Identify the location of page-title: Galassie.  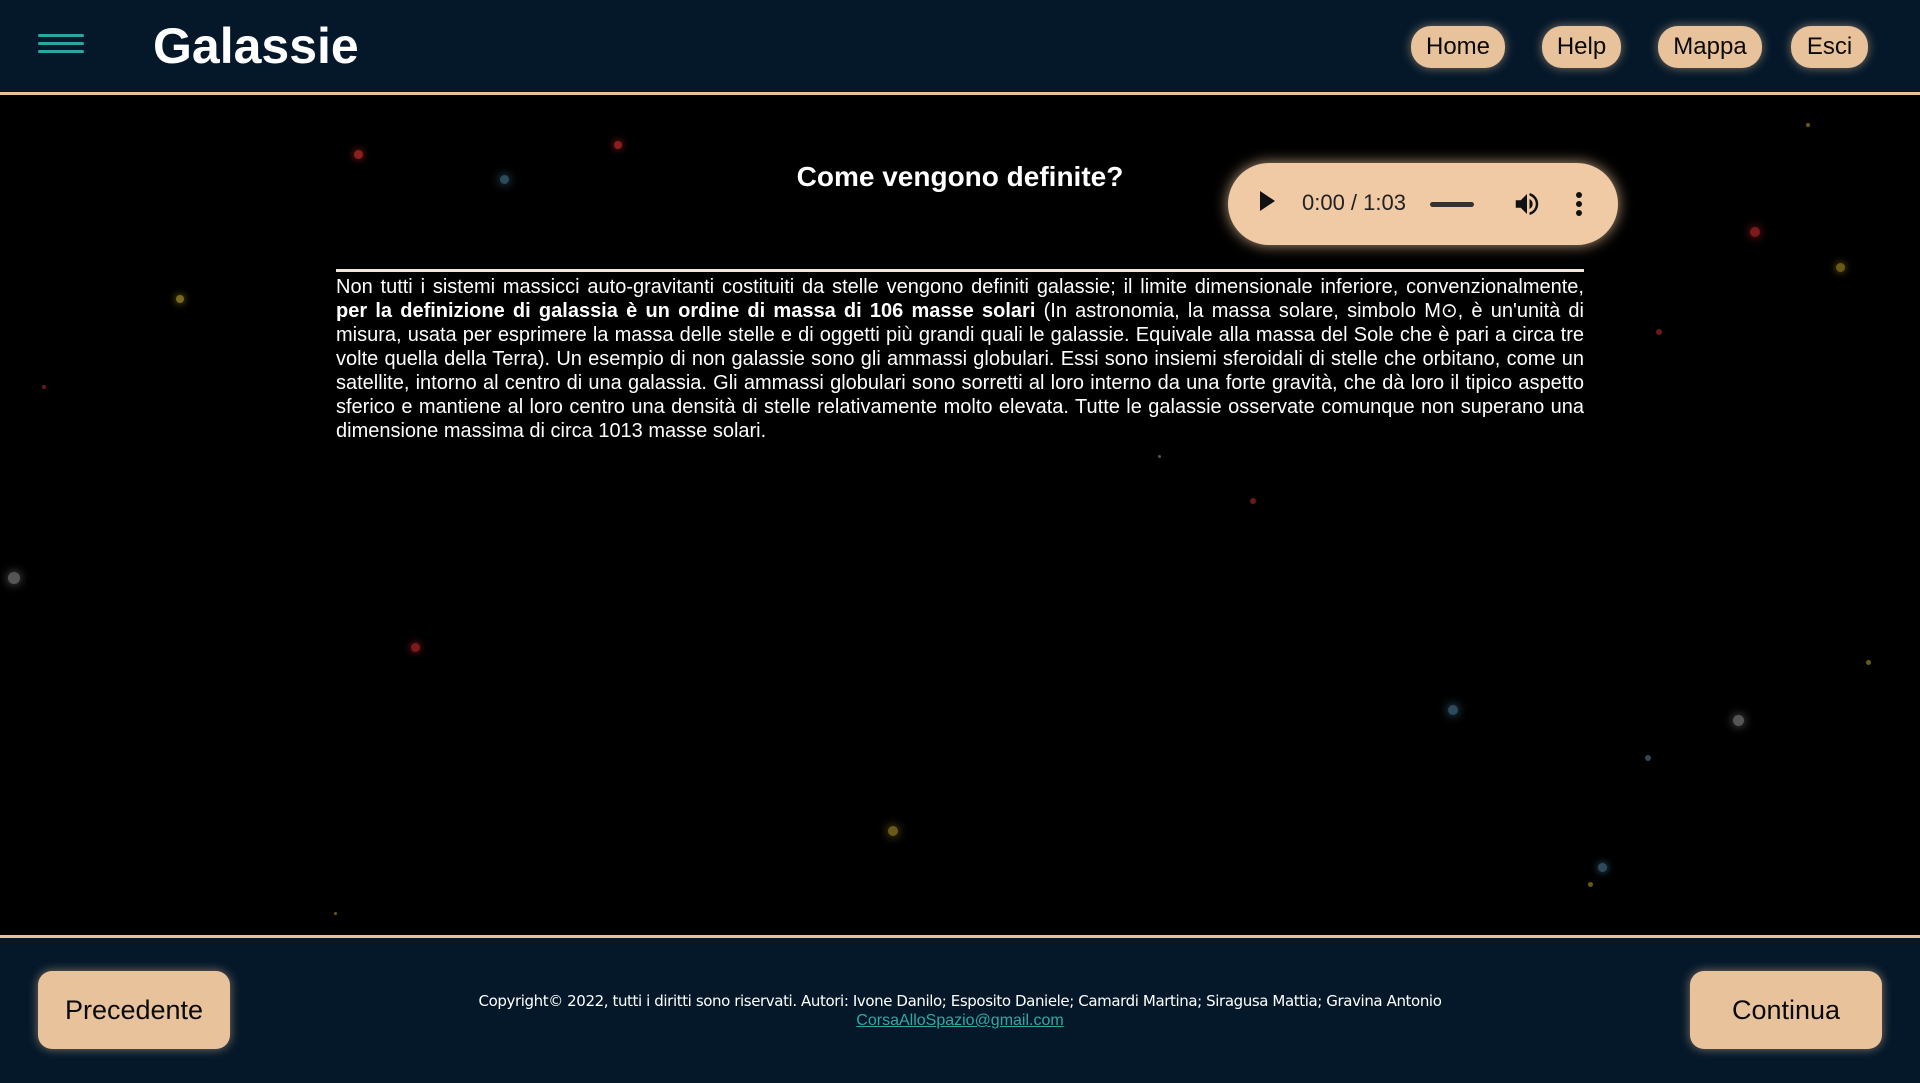
(256, 46).